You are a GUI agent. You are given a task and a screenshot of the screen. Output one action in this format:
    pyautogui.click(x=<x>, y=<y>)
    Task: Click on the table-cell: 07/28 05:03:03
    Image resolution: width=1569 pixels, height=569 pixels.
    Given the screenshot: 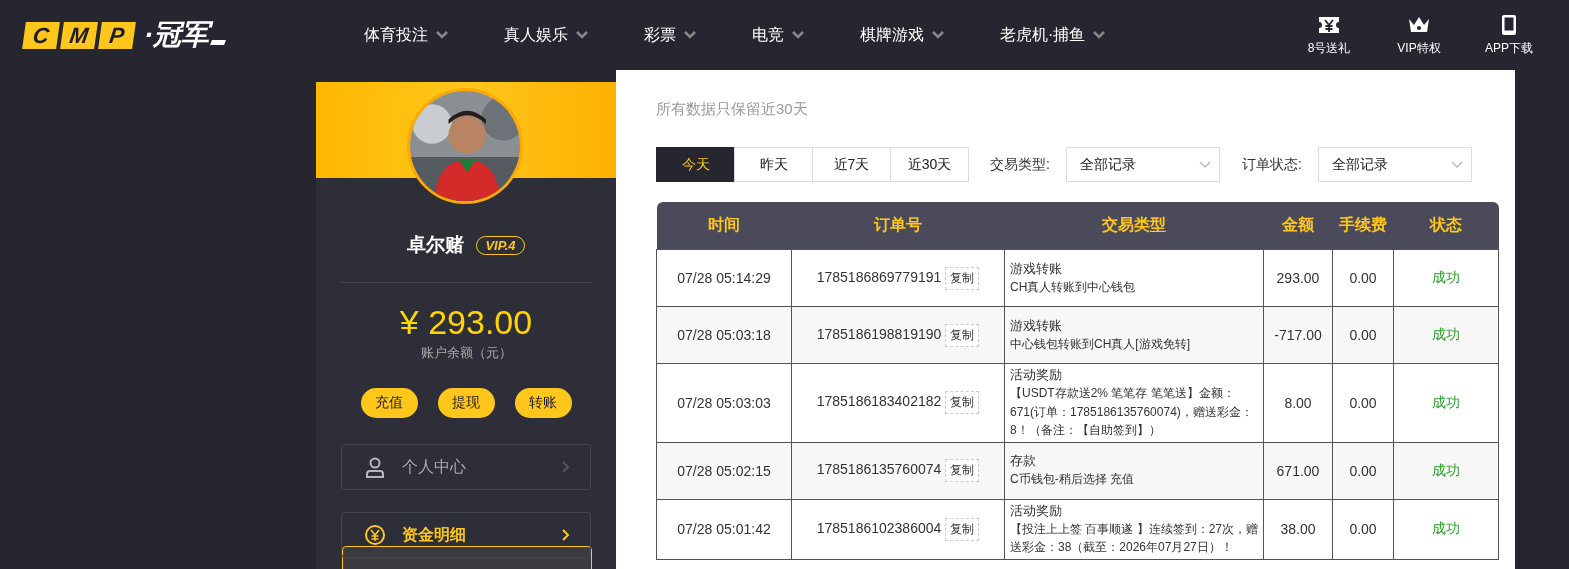 What is the action you would take?
    pyautogui.click(x=724, y=403)
    